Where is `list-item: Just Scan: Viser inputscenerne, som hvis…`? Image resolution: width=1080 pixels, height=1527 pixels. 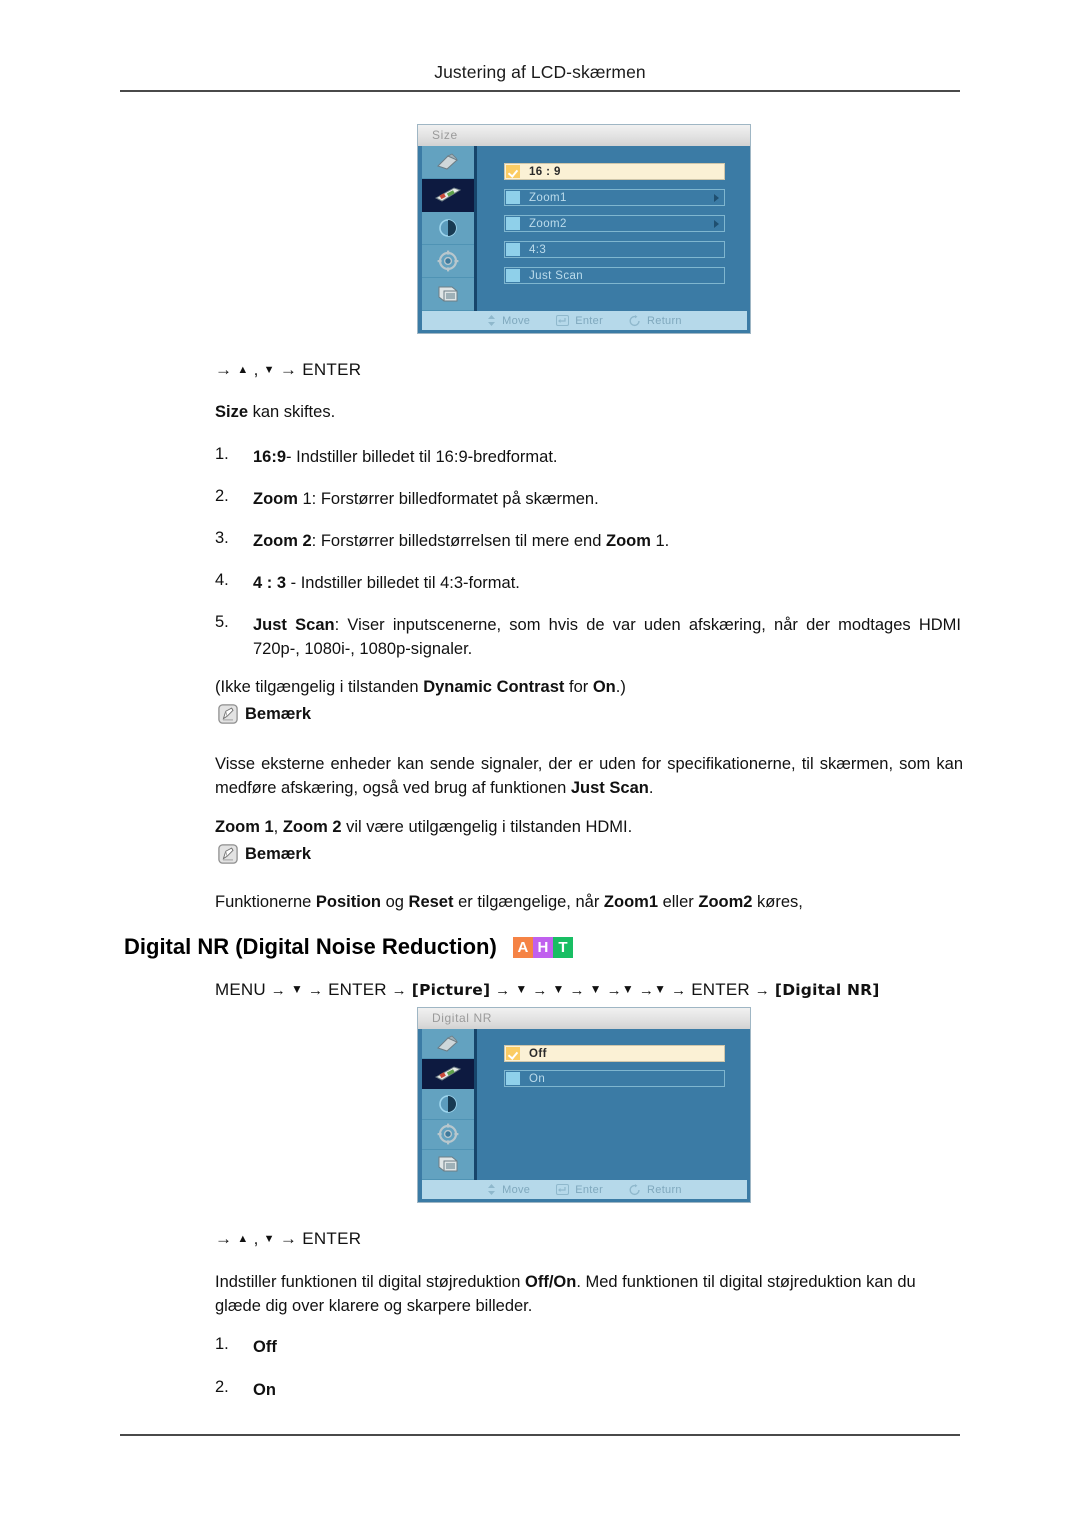 list-item: Just Scan: Viser inputscenerne, som hvis… is located at coordinates (607, 637).